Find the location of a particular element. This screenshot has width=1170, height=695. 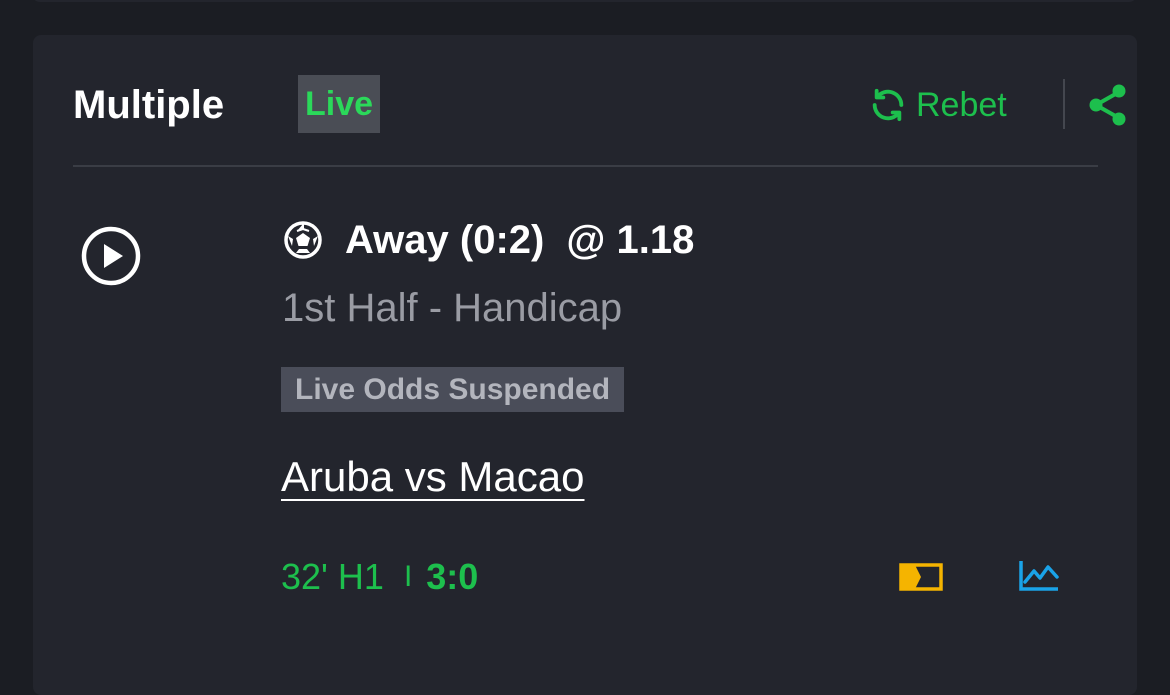

match-score: 3:0 is located at coordinates (452, 576).